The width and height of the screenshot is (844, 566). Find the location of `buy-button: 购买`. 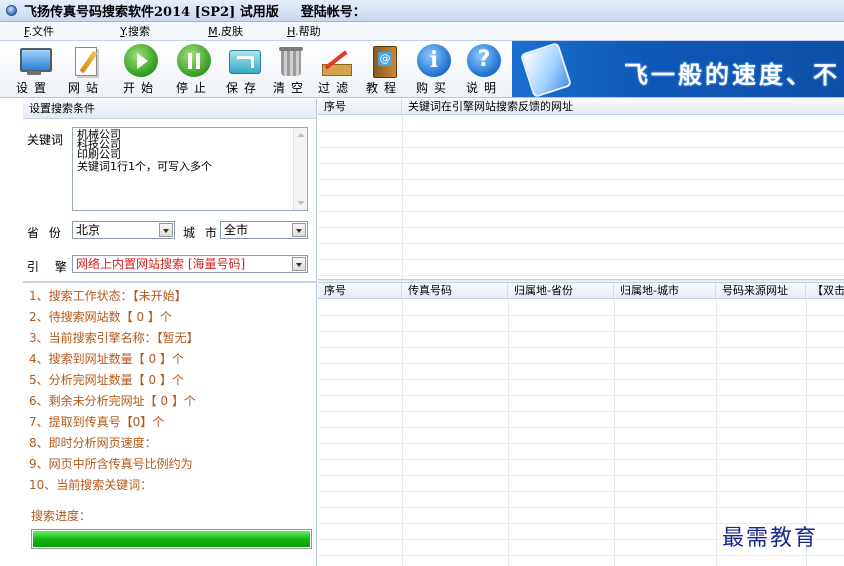

buy-button: 购买 is located at coordinates (434, 70).